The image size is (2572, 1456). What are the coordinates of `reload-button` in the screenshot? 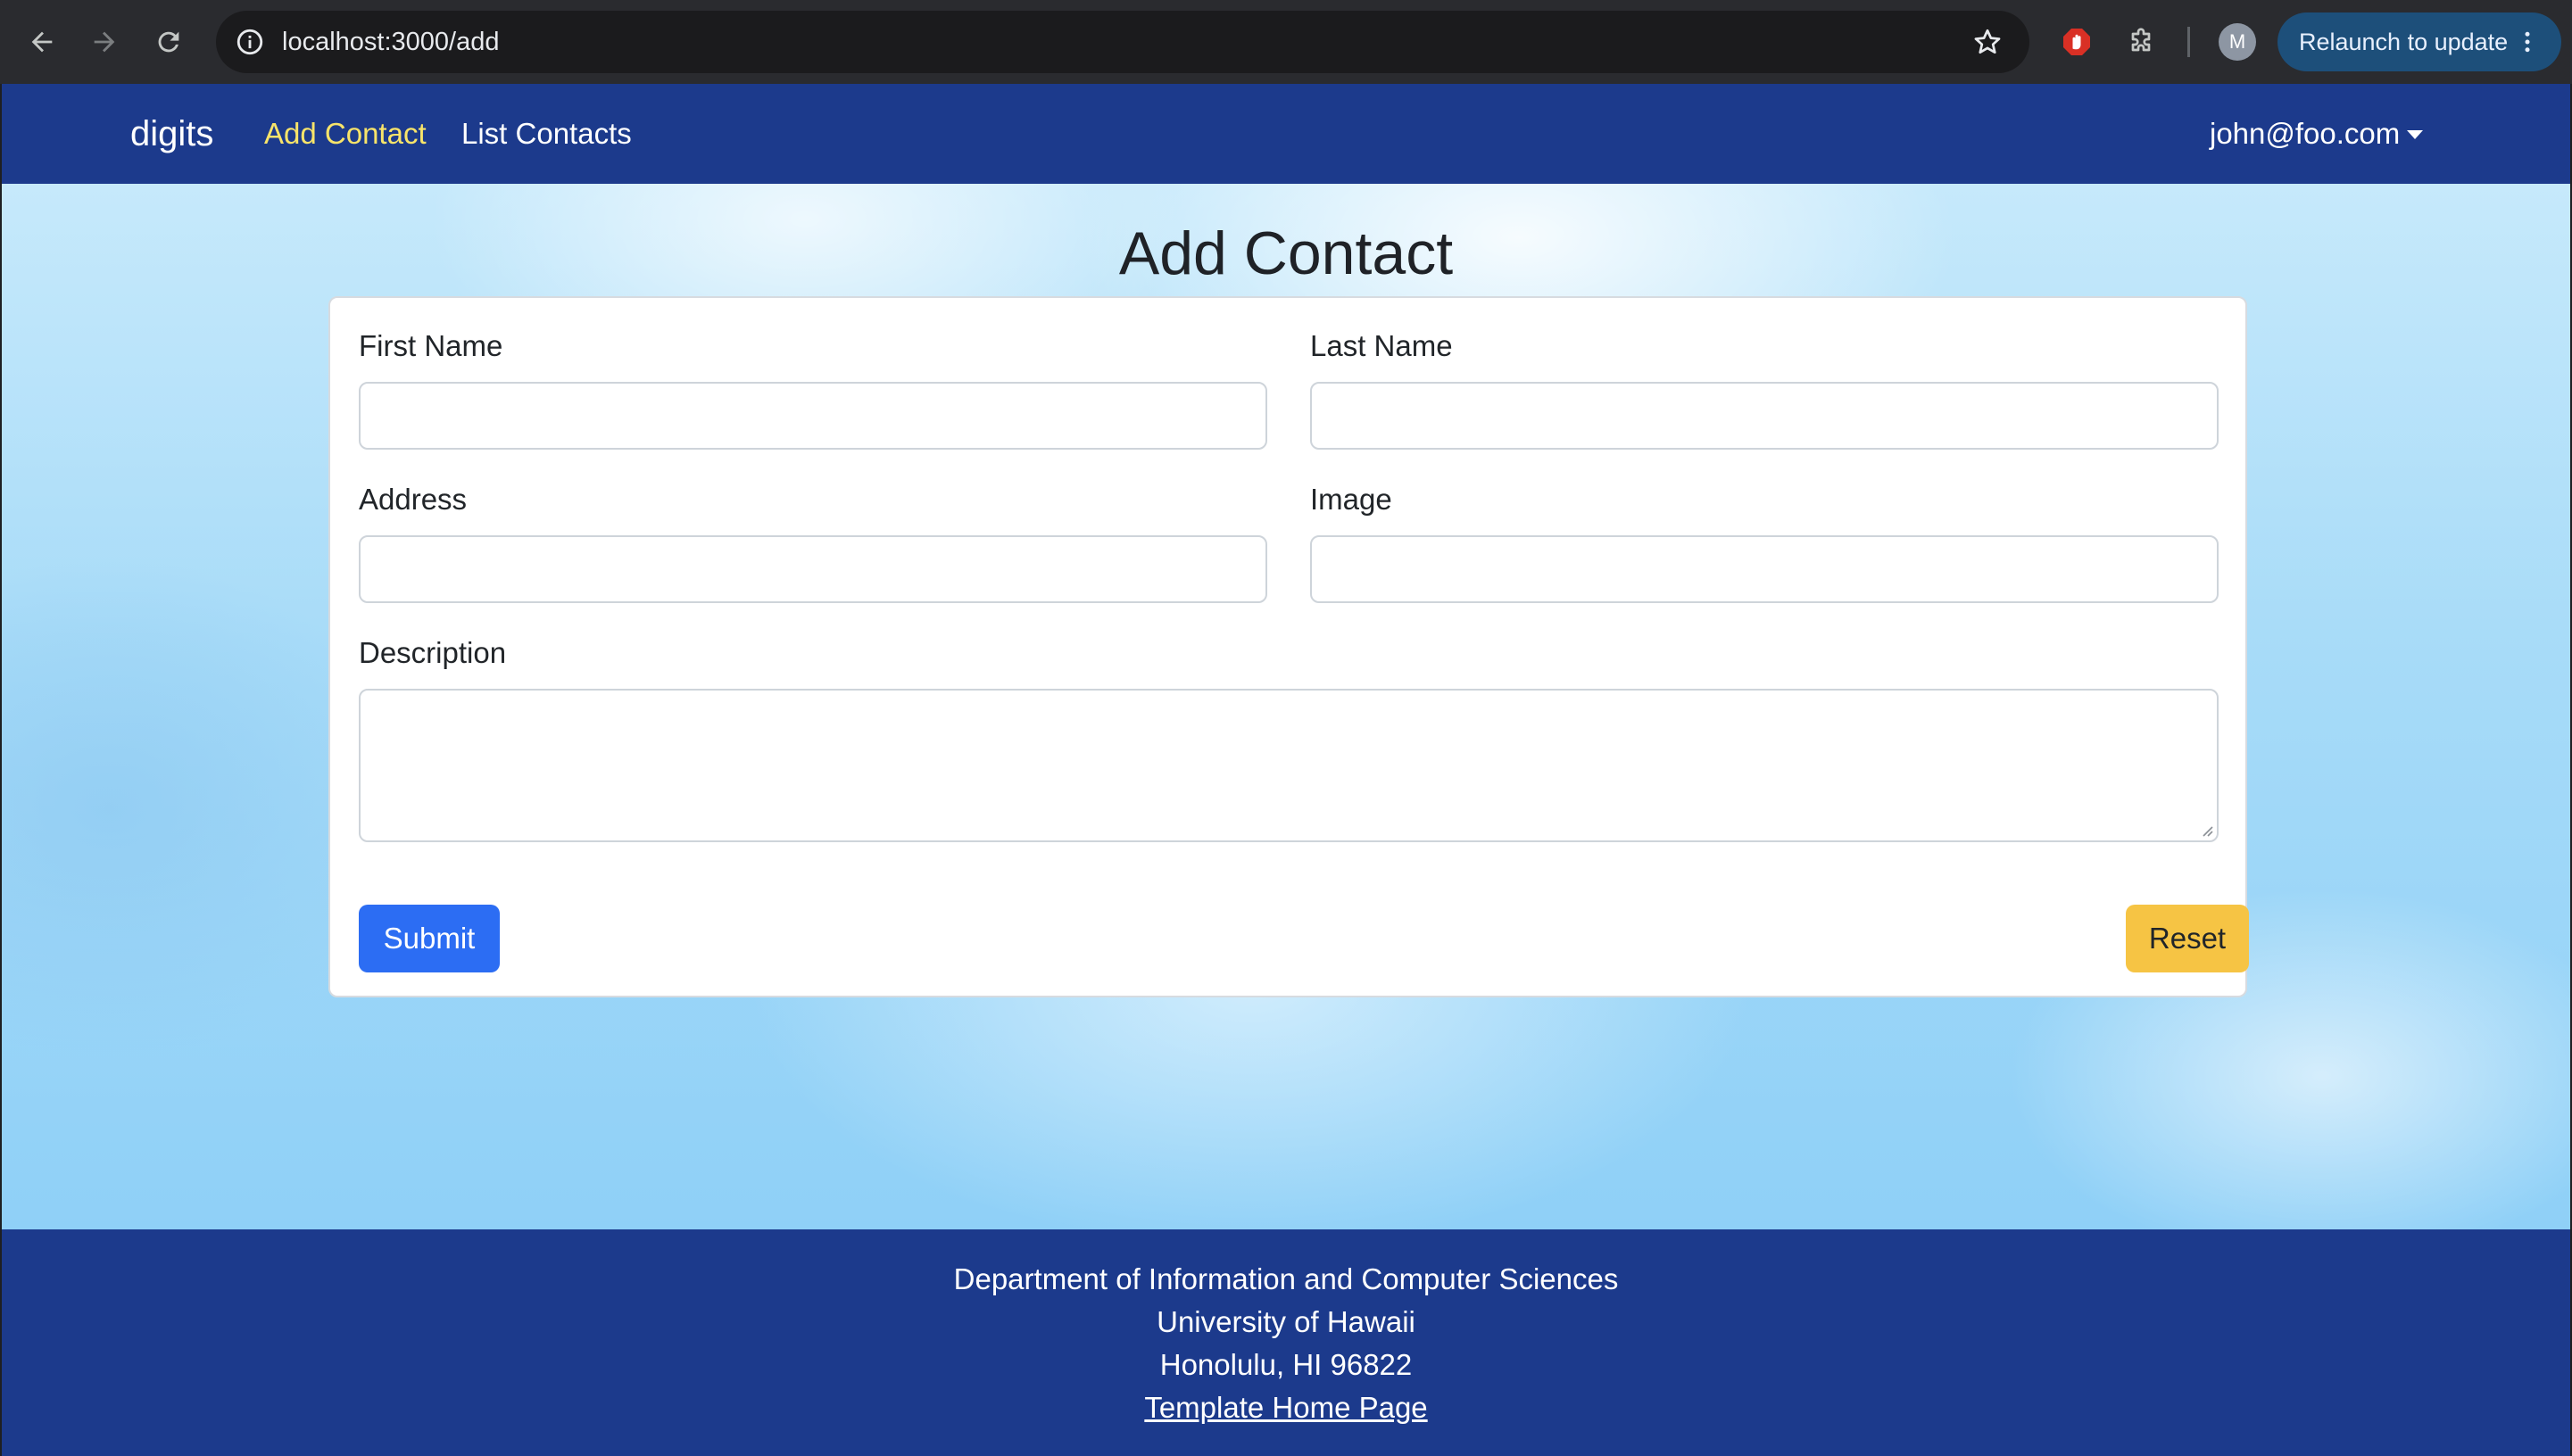 It's located at (168, 42).